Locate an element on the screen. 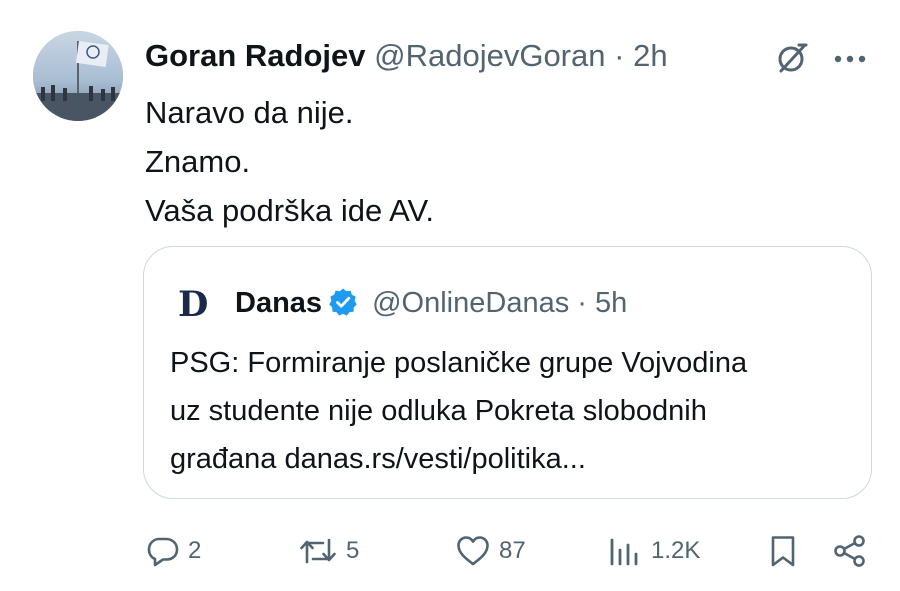  quote-time: 5h is located at coordinates (611, 303).